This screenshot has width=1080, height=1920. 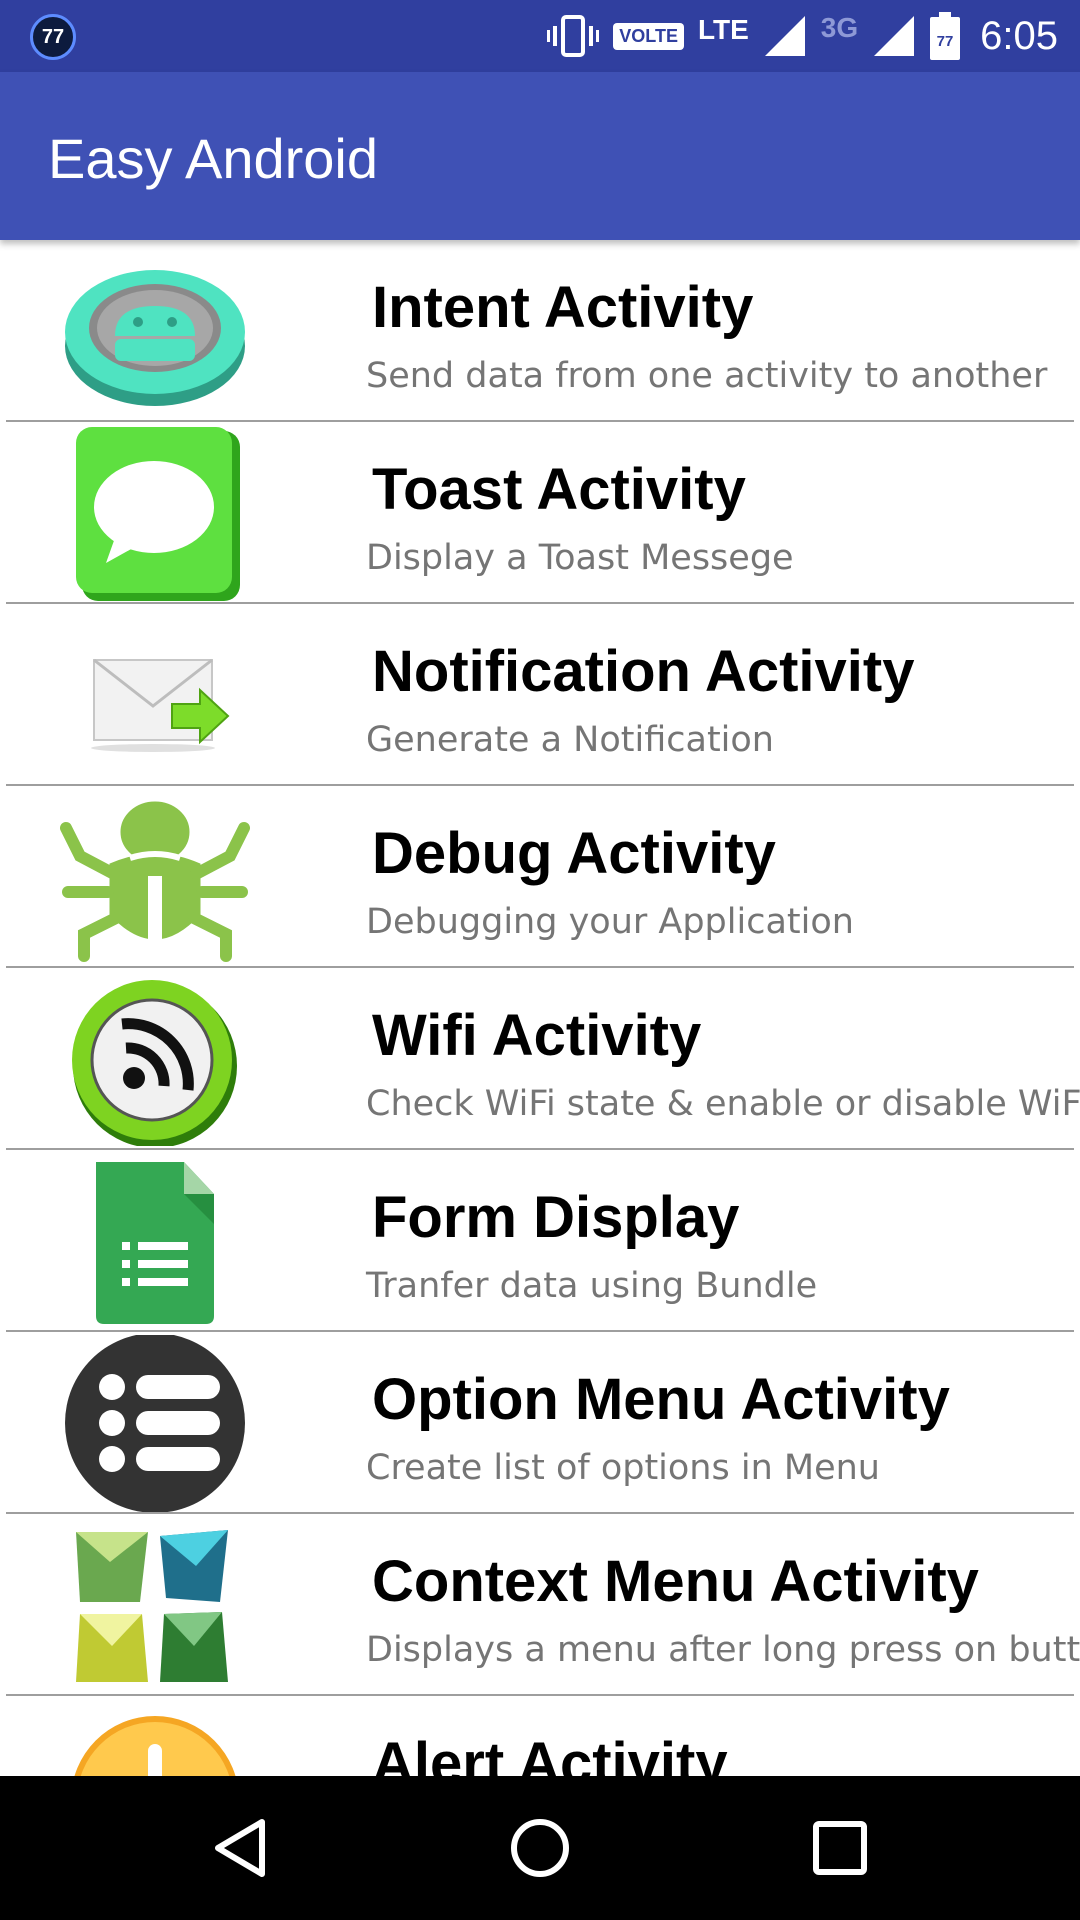 I want to click on item-title: Alert Activity, so click(x=550, y=1753).